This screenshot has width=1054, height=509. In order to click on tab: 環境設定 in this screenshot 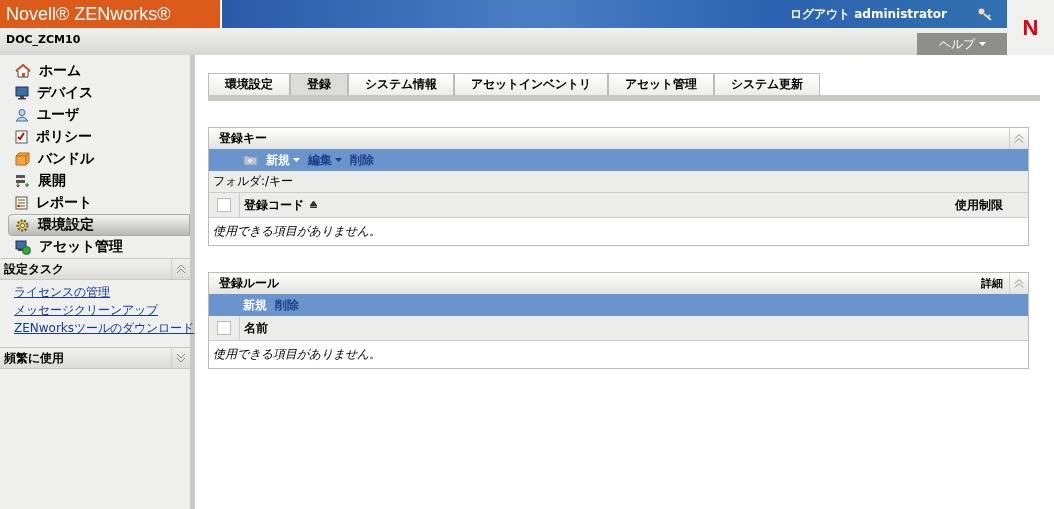, I will do `click(249, 84)`.